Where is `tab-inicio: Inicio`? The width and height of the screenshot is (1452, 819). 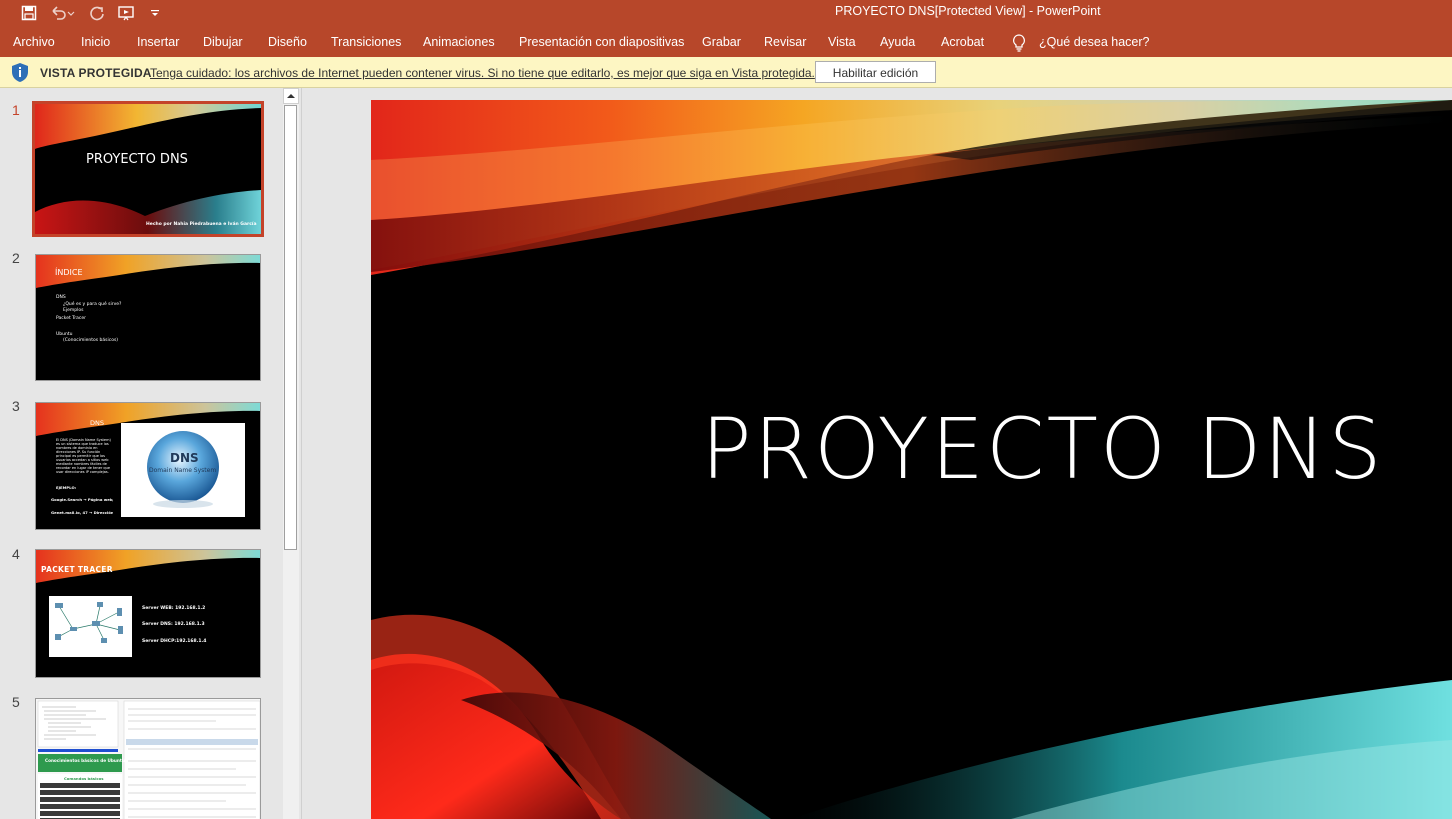
tab-inicio: Inicio is located at coordinates (95, 42).